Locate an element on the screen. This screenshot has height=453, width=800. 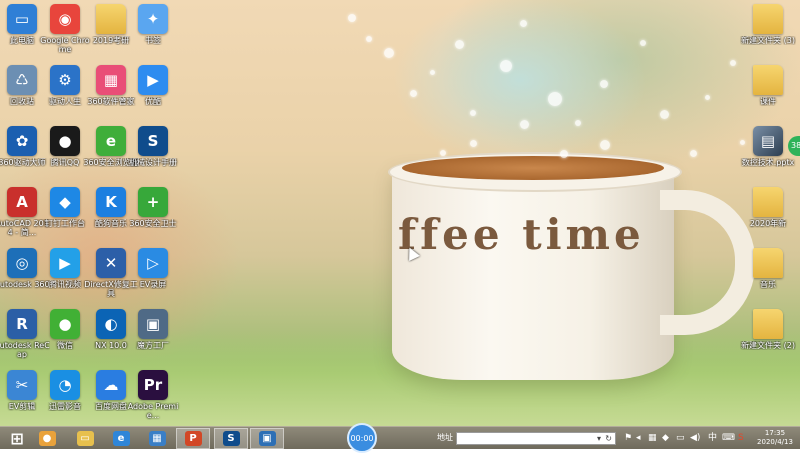
flag-icon: ⚑ is located at coordinates (628, 438).